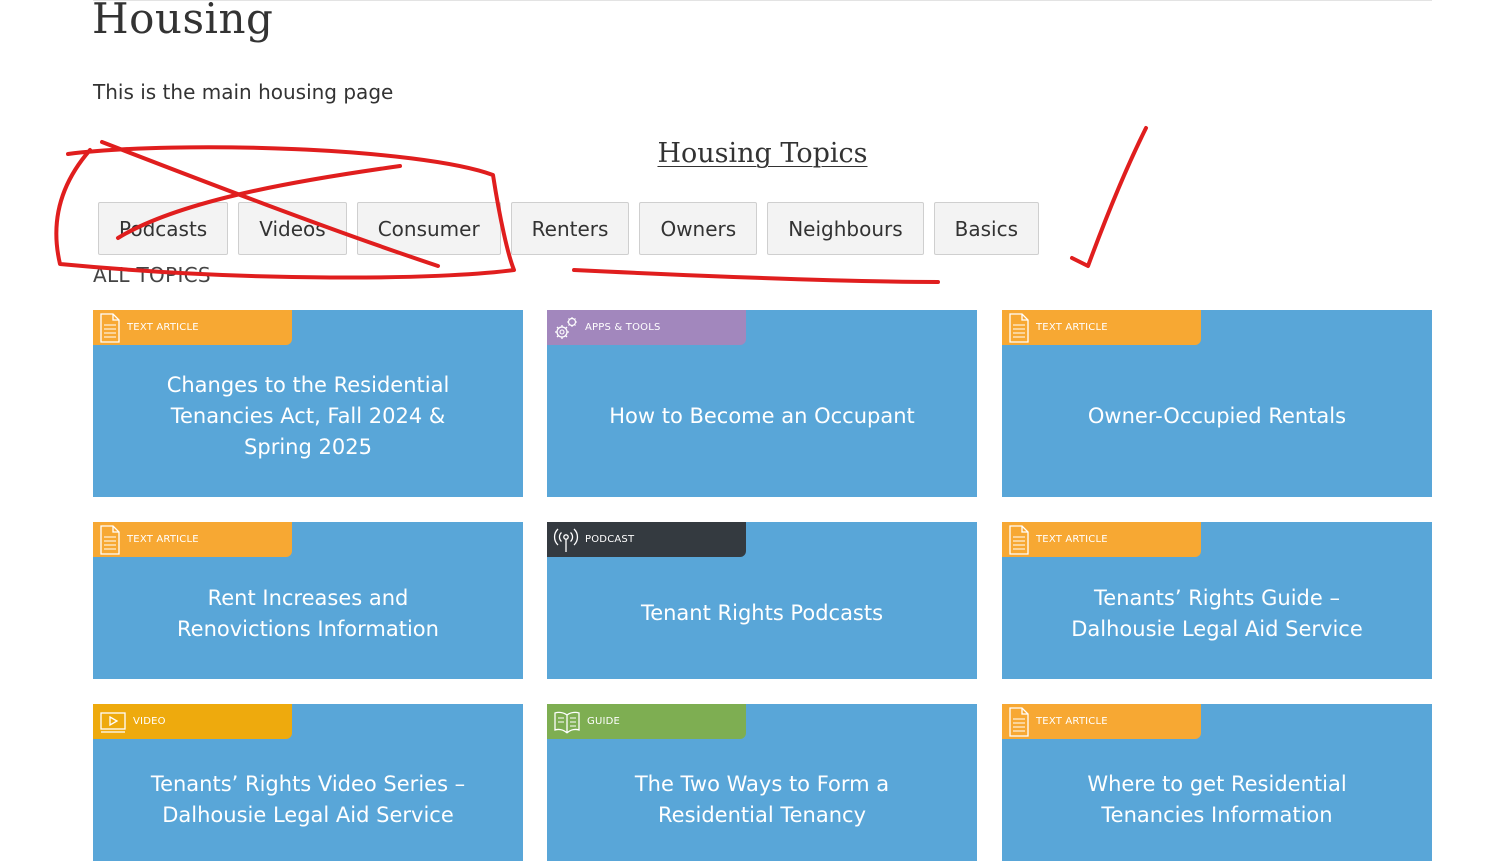  I want to click on top-divider, so click(762, 0).